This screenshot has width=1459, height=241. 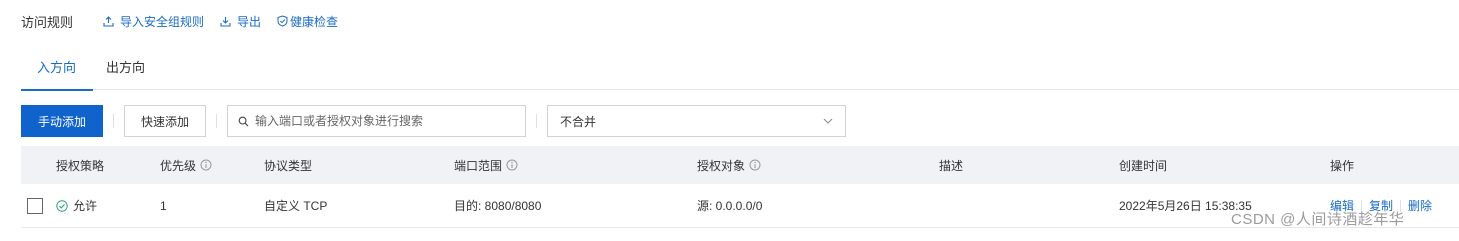 What do you see at coordinates (125, 71) in the screenshot?
I see `tab-outbound: 出方向` at bounding box center [125, 71].